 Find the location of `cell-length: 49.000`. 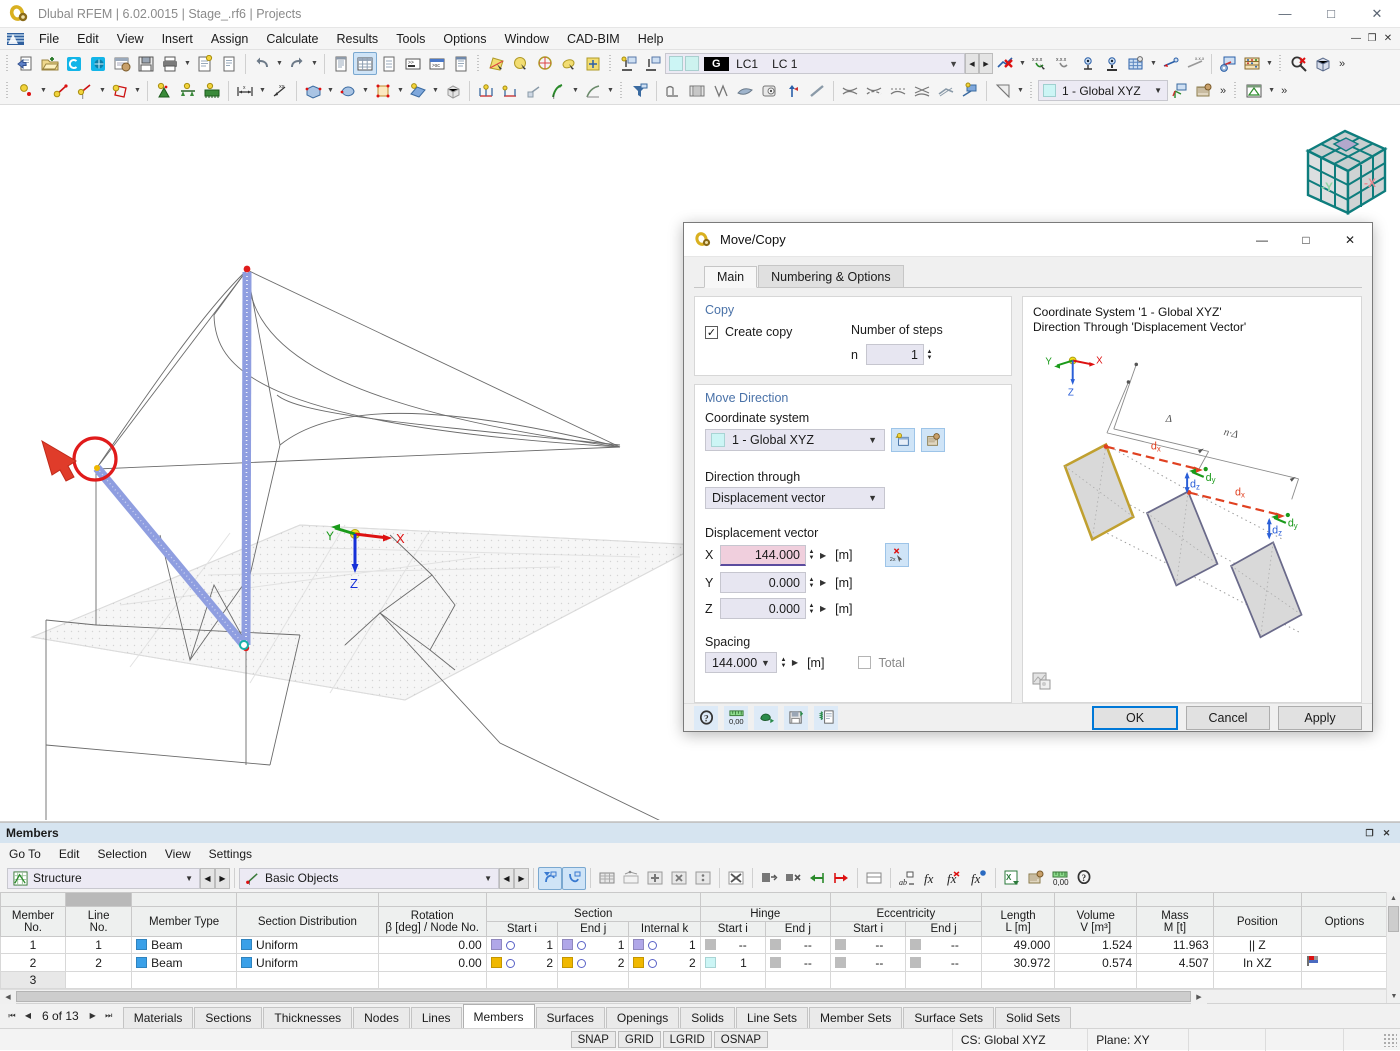

cell-length: 49.000 is located at coordinates (1018, 945).